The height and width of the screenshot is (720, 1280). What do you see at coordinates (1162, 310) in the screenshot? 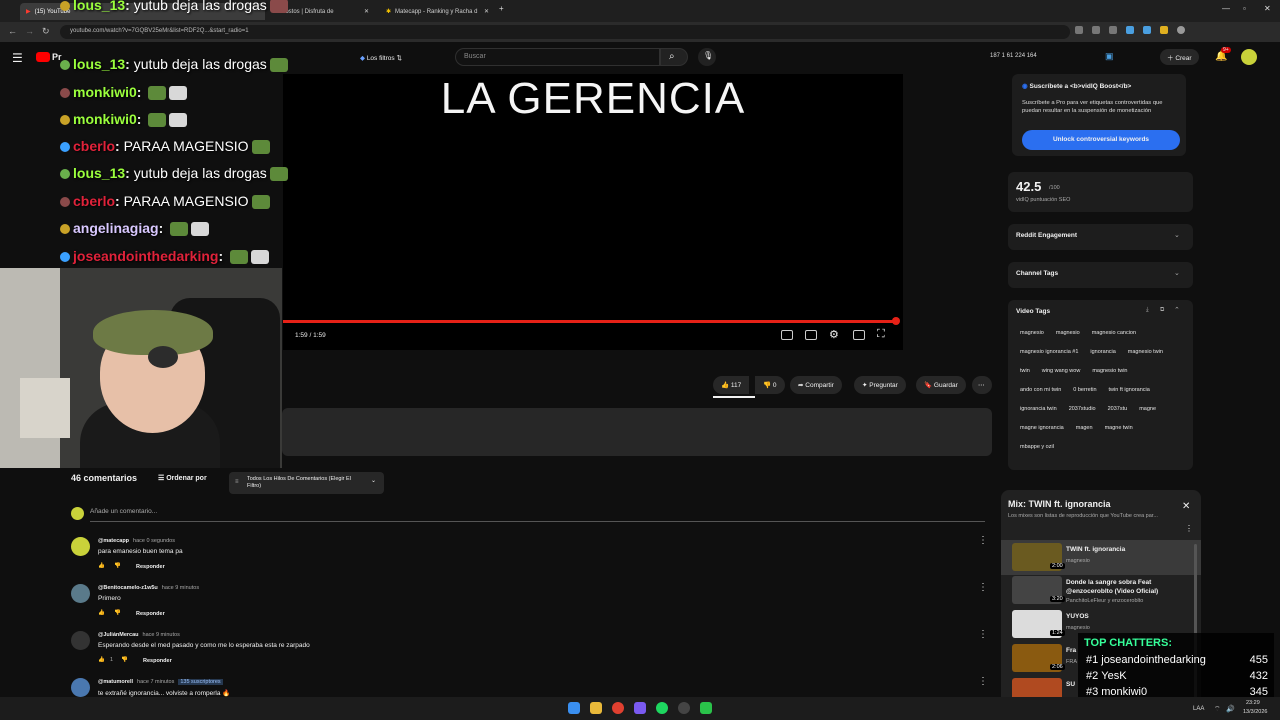
I see `copy-icon: ⧉` at bounding box center [1162, 310].